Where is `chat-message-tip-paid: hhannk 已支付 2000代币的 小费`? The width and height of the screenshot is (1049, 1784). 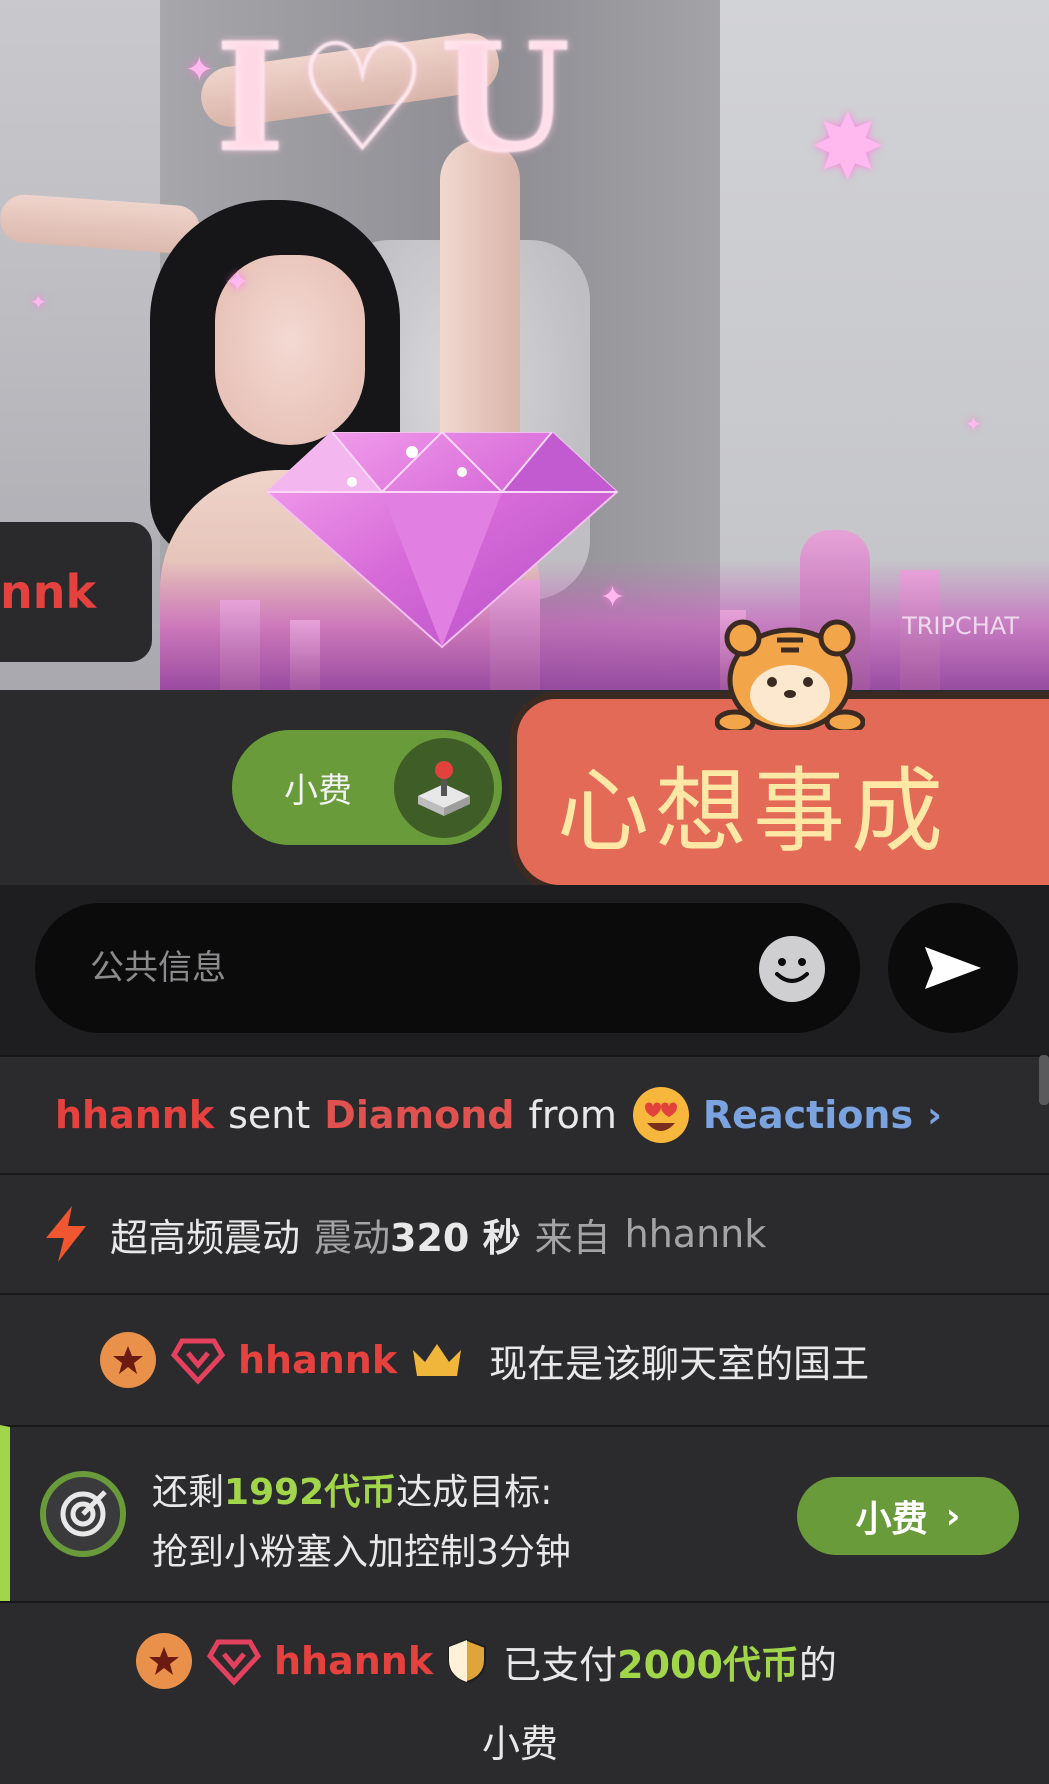 chat-message-tip-paid: hhannk 已支付 2000代币的 小费 is located at coordinates (524, 1692).